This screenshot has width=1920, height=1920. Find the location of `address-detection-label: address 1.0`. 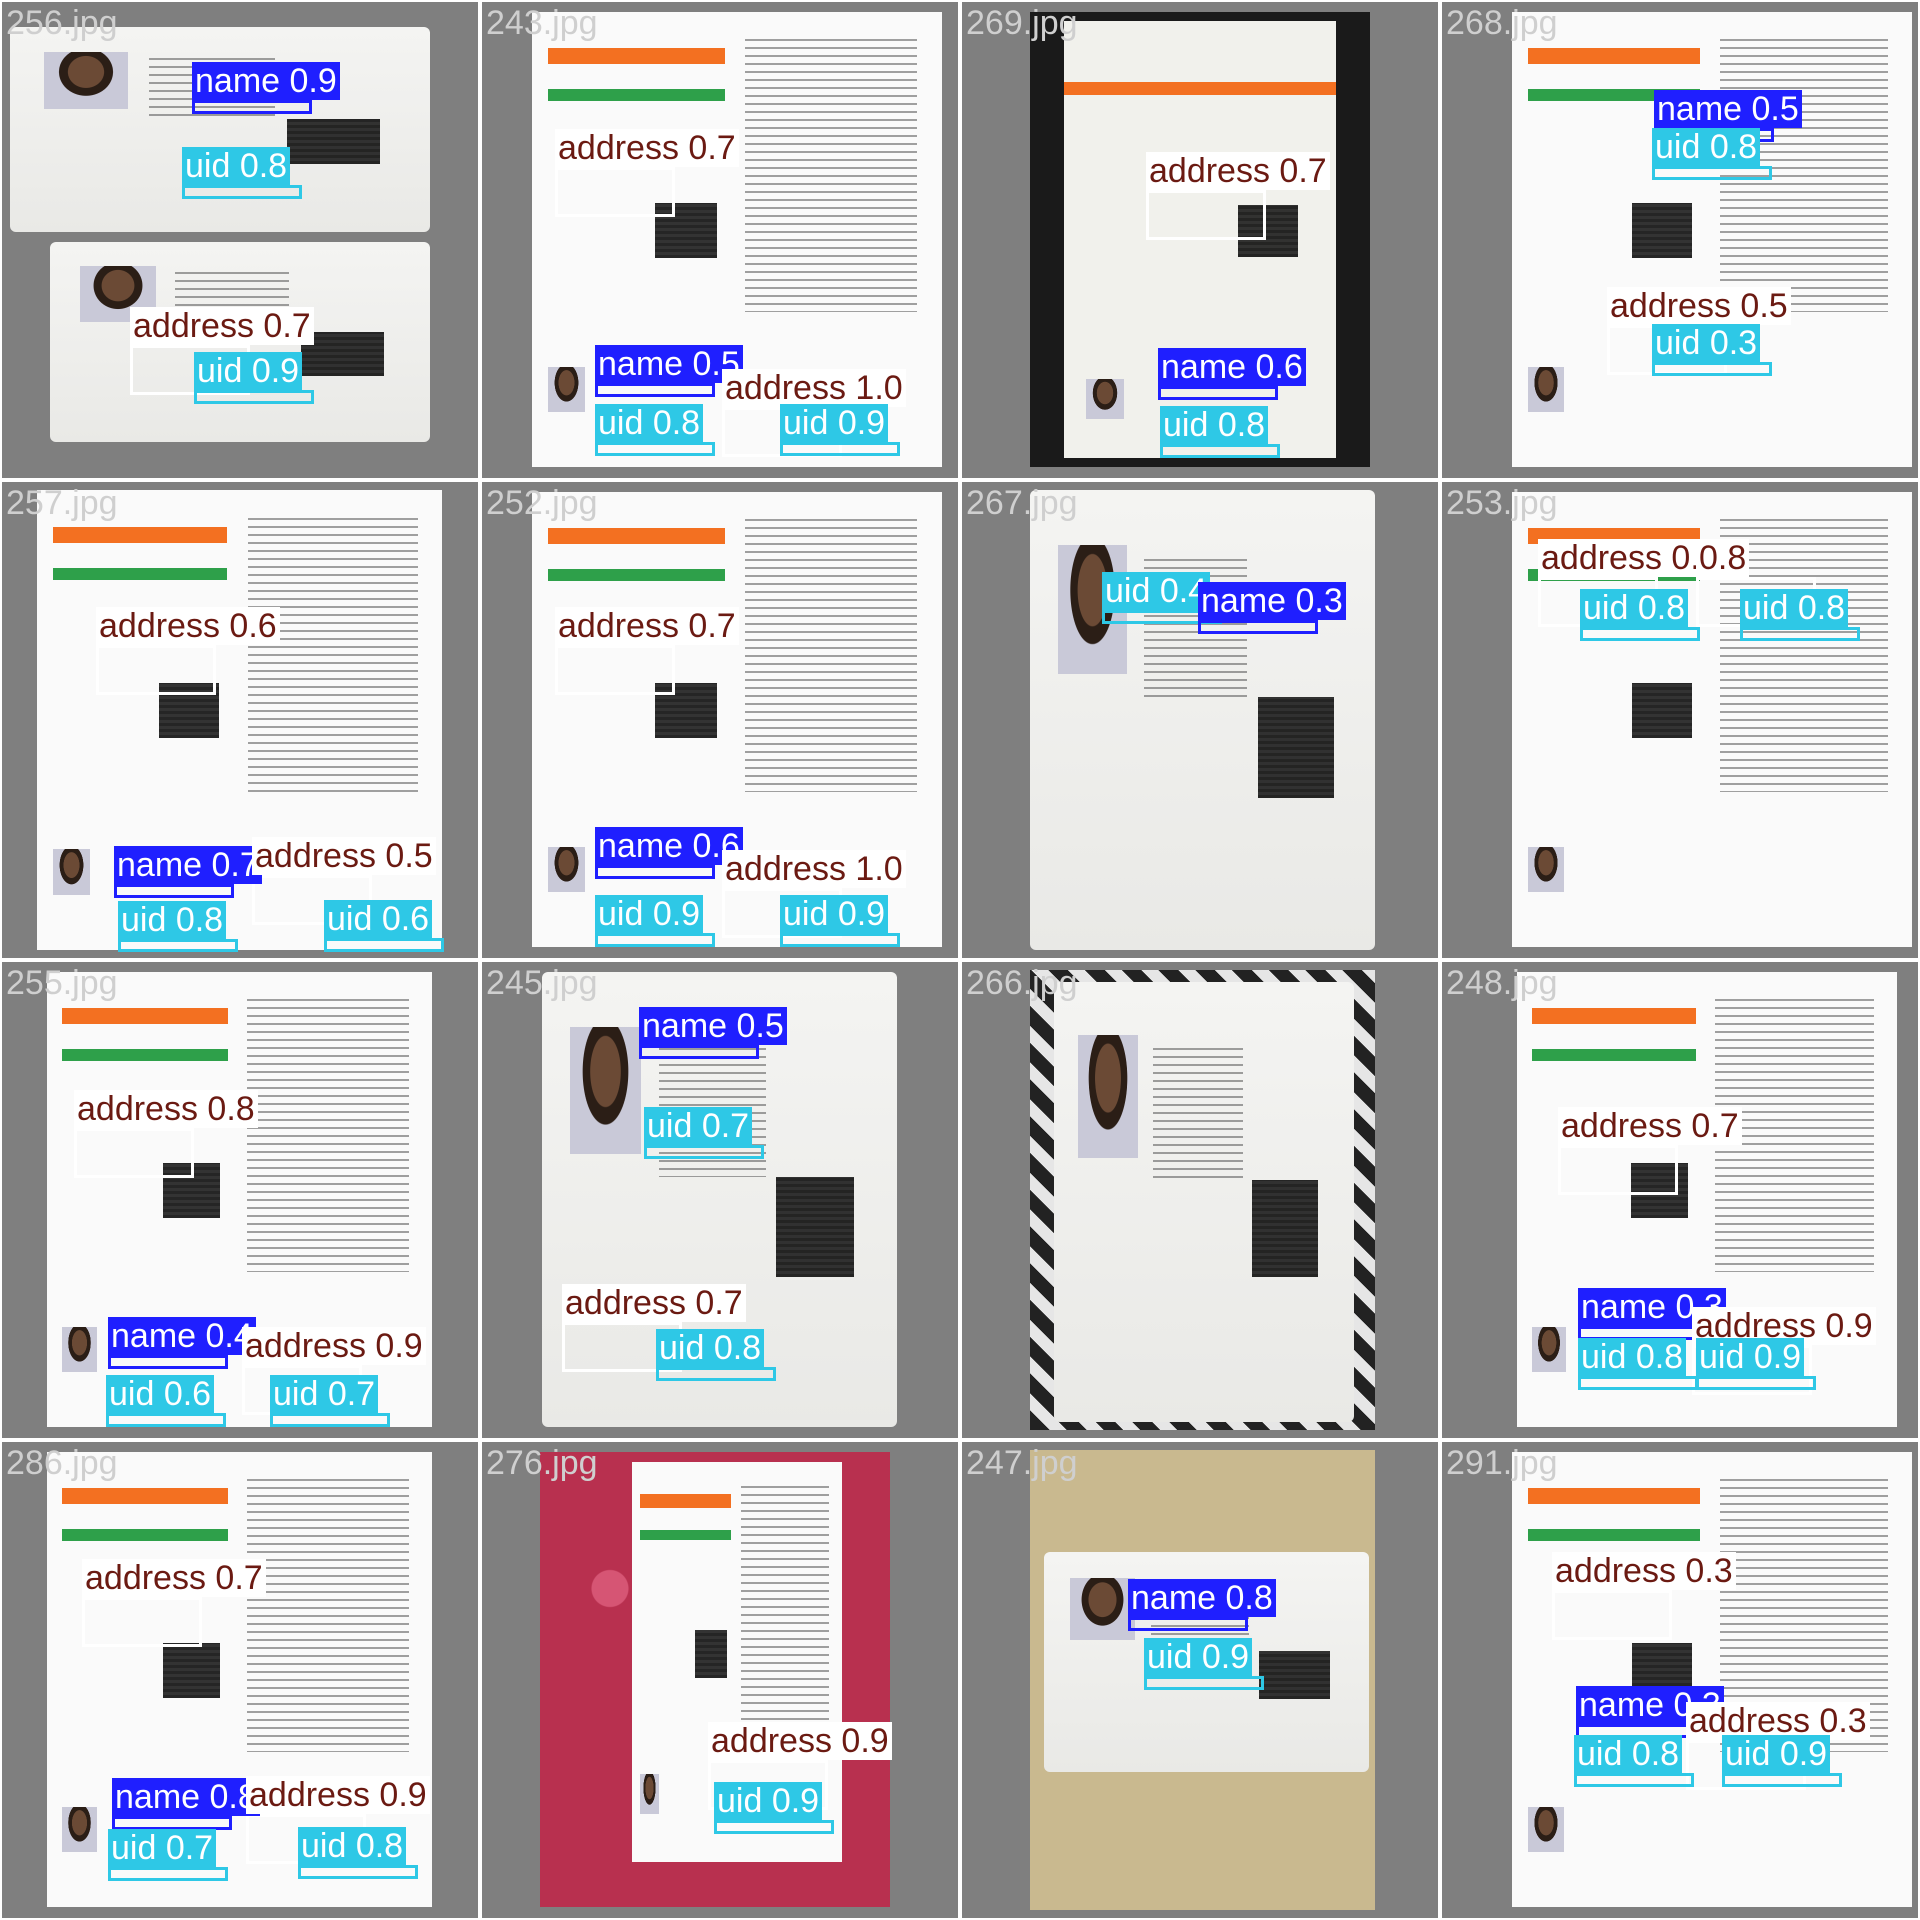

address-detection-label: address 1.0 is located at coordinates (814, 869).